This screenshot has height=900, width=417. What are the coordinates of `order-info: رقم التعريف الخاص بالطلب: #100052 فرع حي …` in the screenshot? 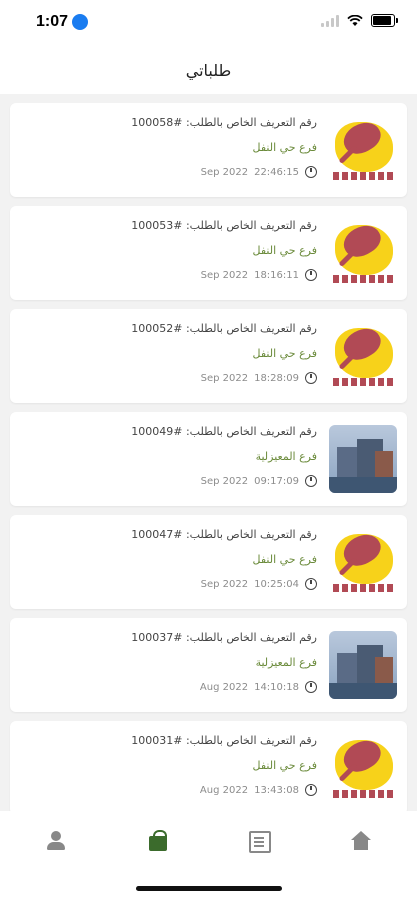 It's located at (224, 353).